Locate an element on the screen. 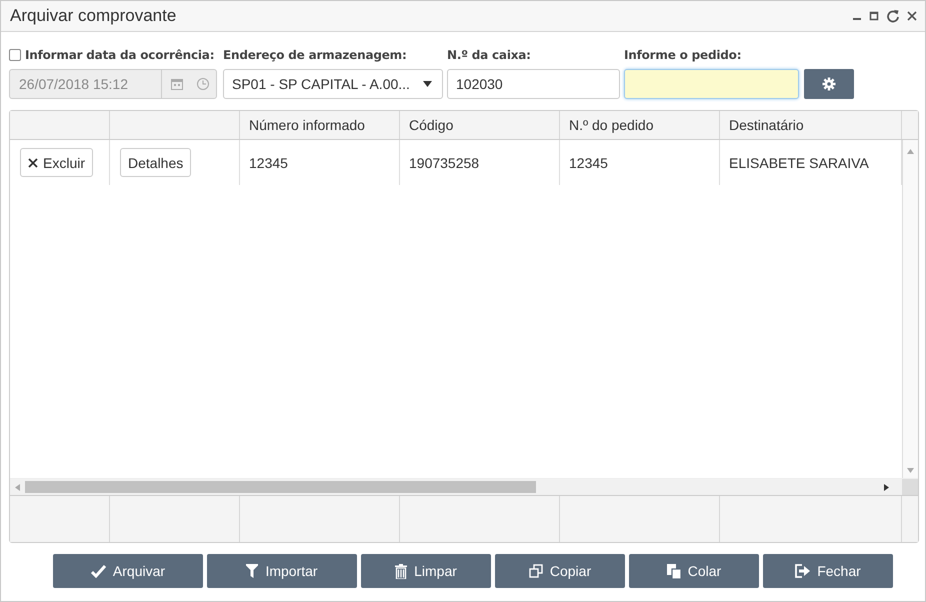  maximize-icon is located at coordinates (874, 16).